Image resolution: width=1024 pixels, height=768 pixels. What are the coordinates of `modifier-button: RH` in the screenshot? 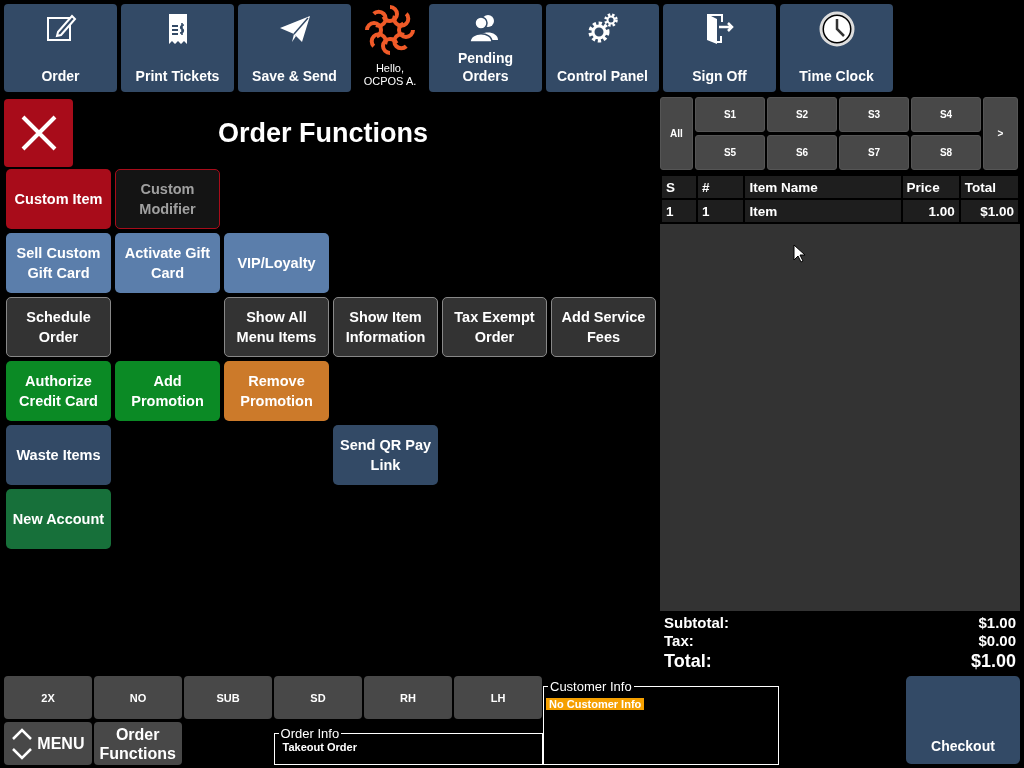 It's located at (408, 697).